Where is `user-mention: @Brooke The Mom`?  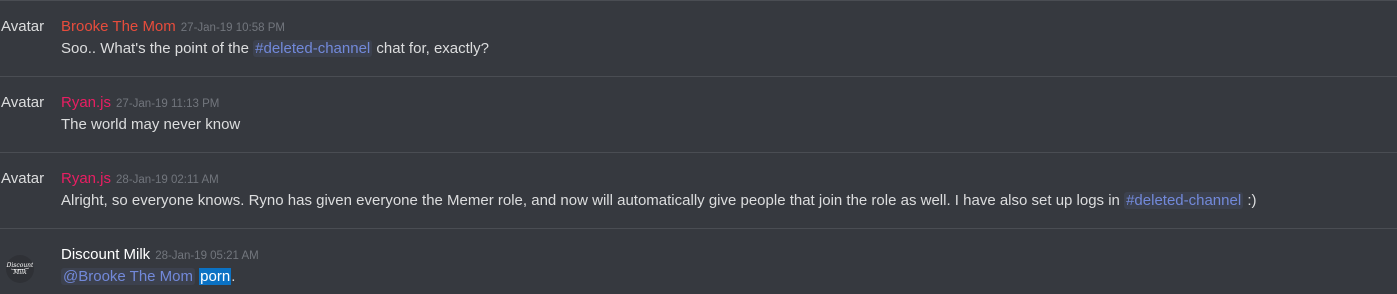
user-mention: @Brooke The Mom is located at coordinates (128, 276).